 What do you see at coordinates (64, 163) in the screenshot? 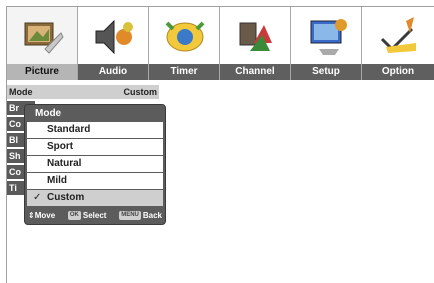
I see `option-label: Natural` at bounding box center [64, 163].